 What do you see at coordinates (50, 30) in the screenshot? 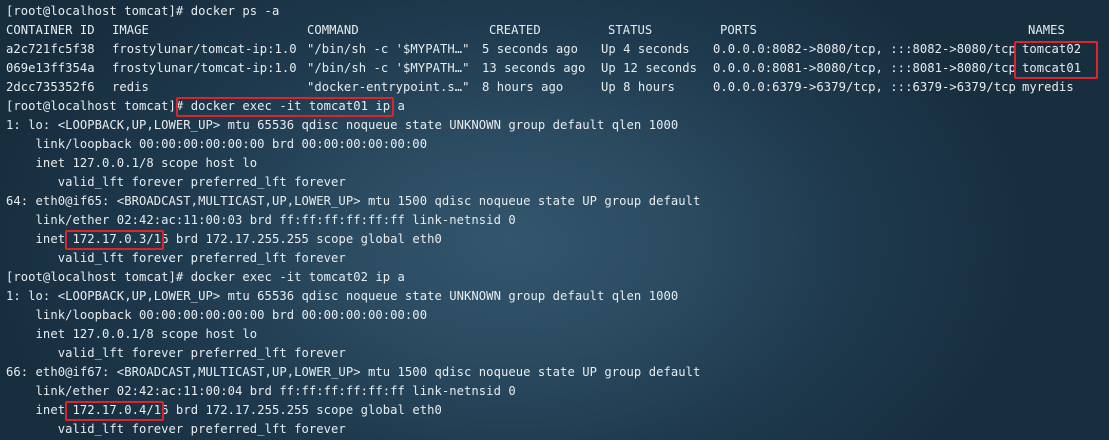
I see `header-container-id: CONTAINER ID` at bounding box center [50, 30].